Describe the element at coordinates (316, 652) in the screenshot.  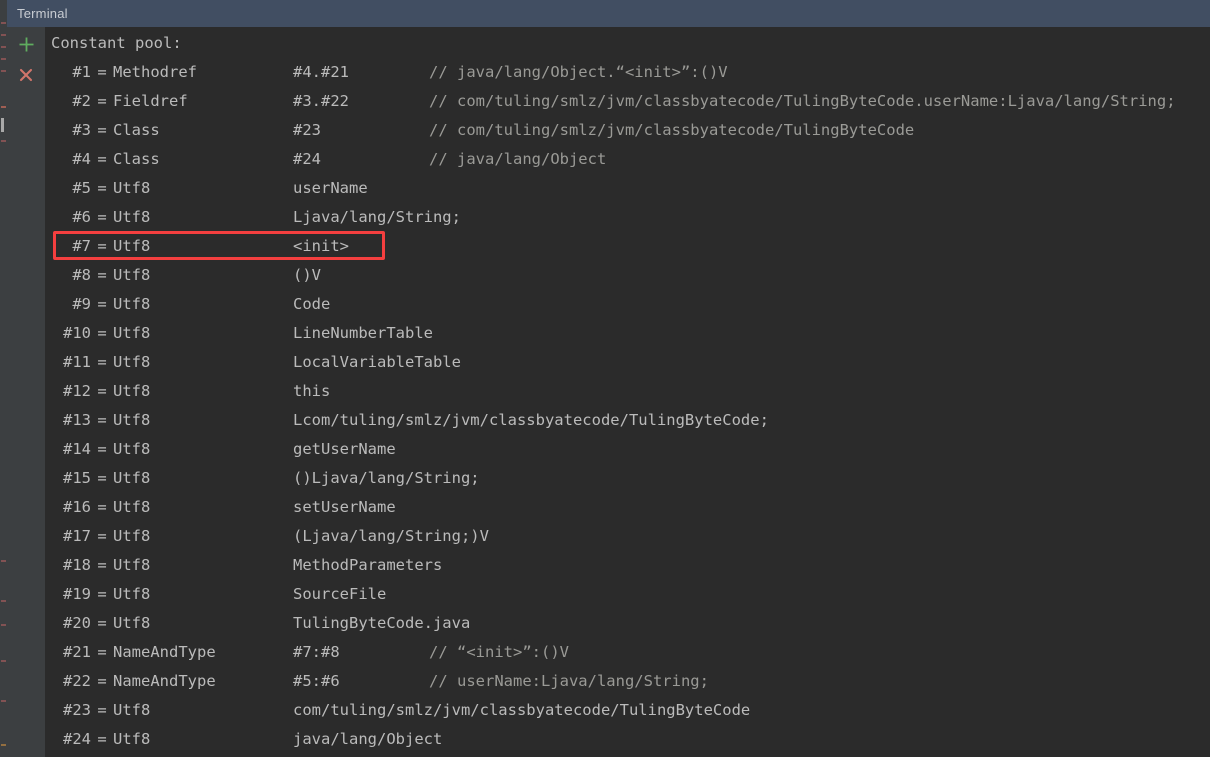
I see `entry-value: #7:#8` at that location.